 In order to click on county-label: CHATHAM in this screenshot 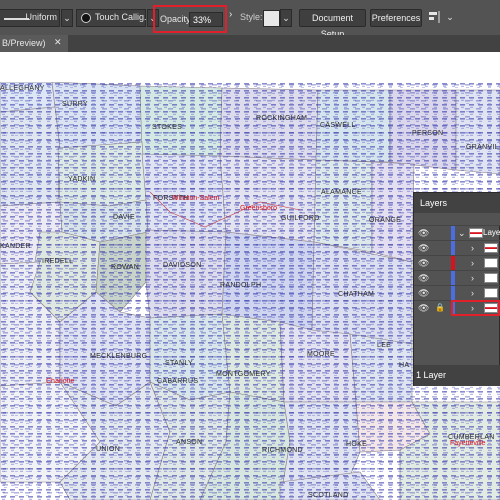, I will do `click(356, 294)`.